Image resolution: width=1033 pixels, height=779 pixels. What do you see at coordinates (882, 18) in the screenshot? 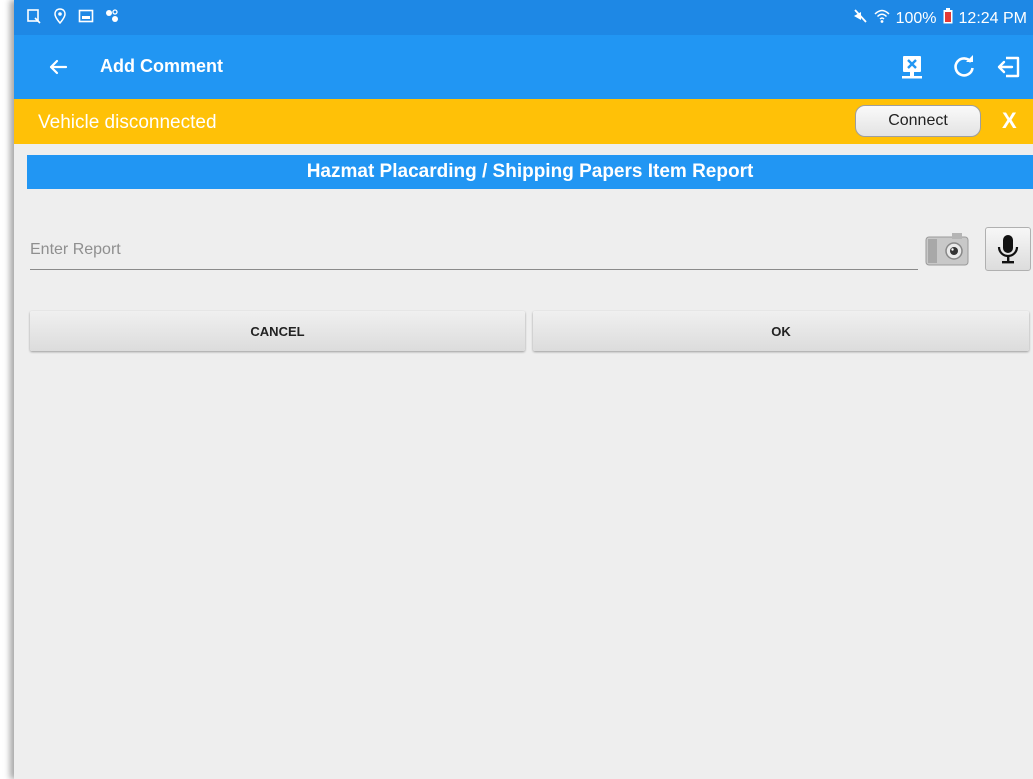
I see `wifi-icon` at bounding box center [882, 18].